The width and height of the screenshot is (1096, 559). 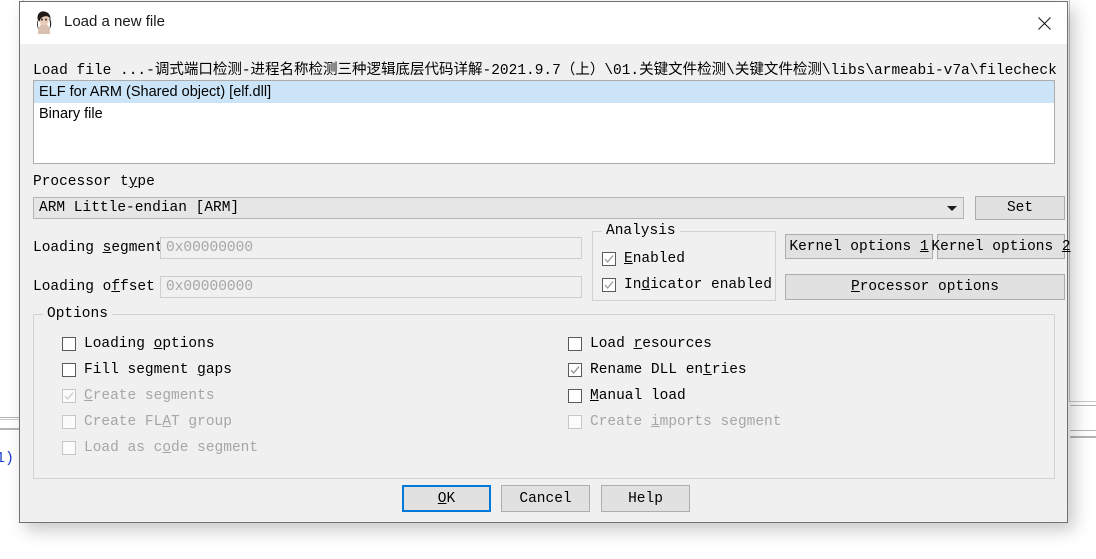 I want to click on processor-options-button: Processor options, so click(x=925, y=287).